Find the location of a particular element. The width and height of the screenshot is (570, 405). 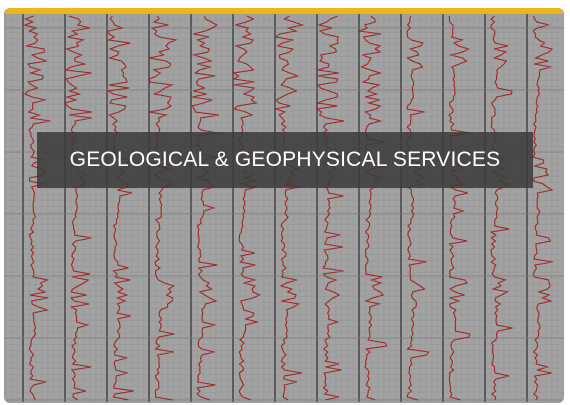

card-accent-bar is located at coordinates (284, 11).